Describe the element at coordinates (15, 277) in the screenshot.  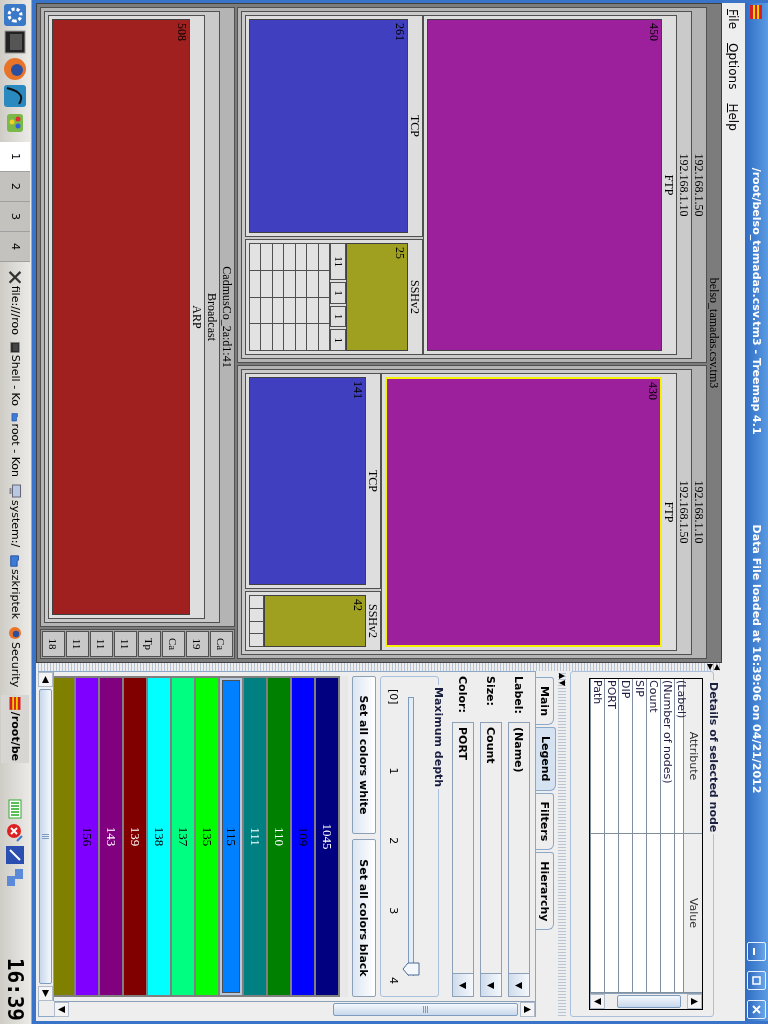
I see `x-icon` at that location.